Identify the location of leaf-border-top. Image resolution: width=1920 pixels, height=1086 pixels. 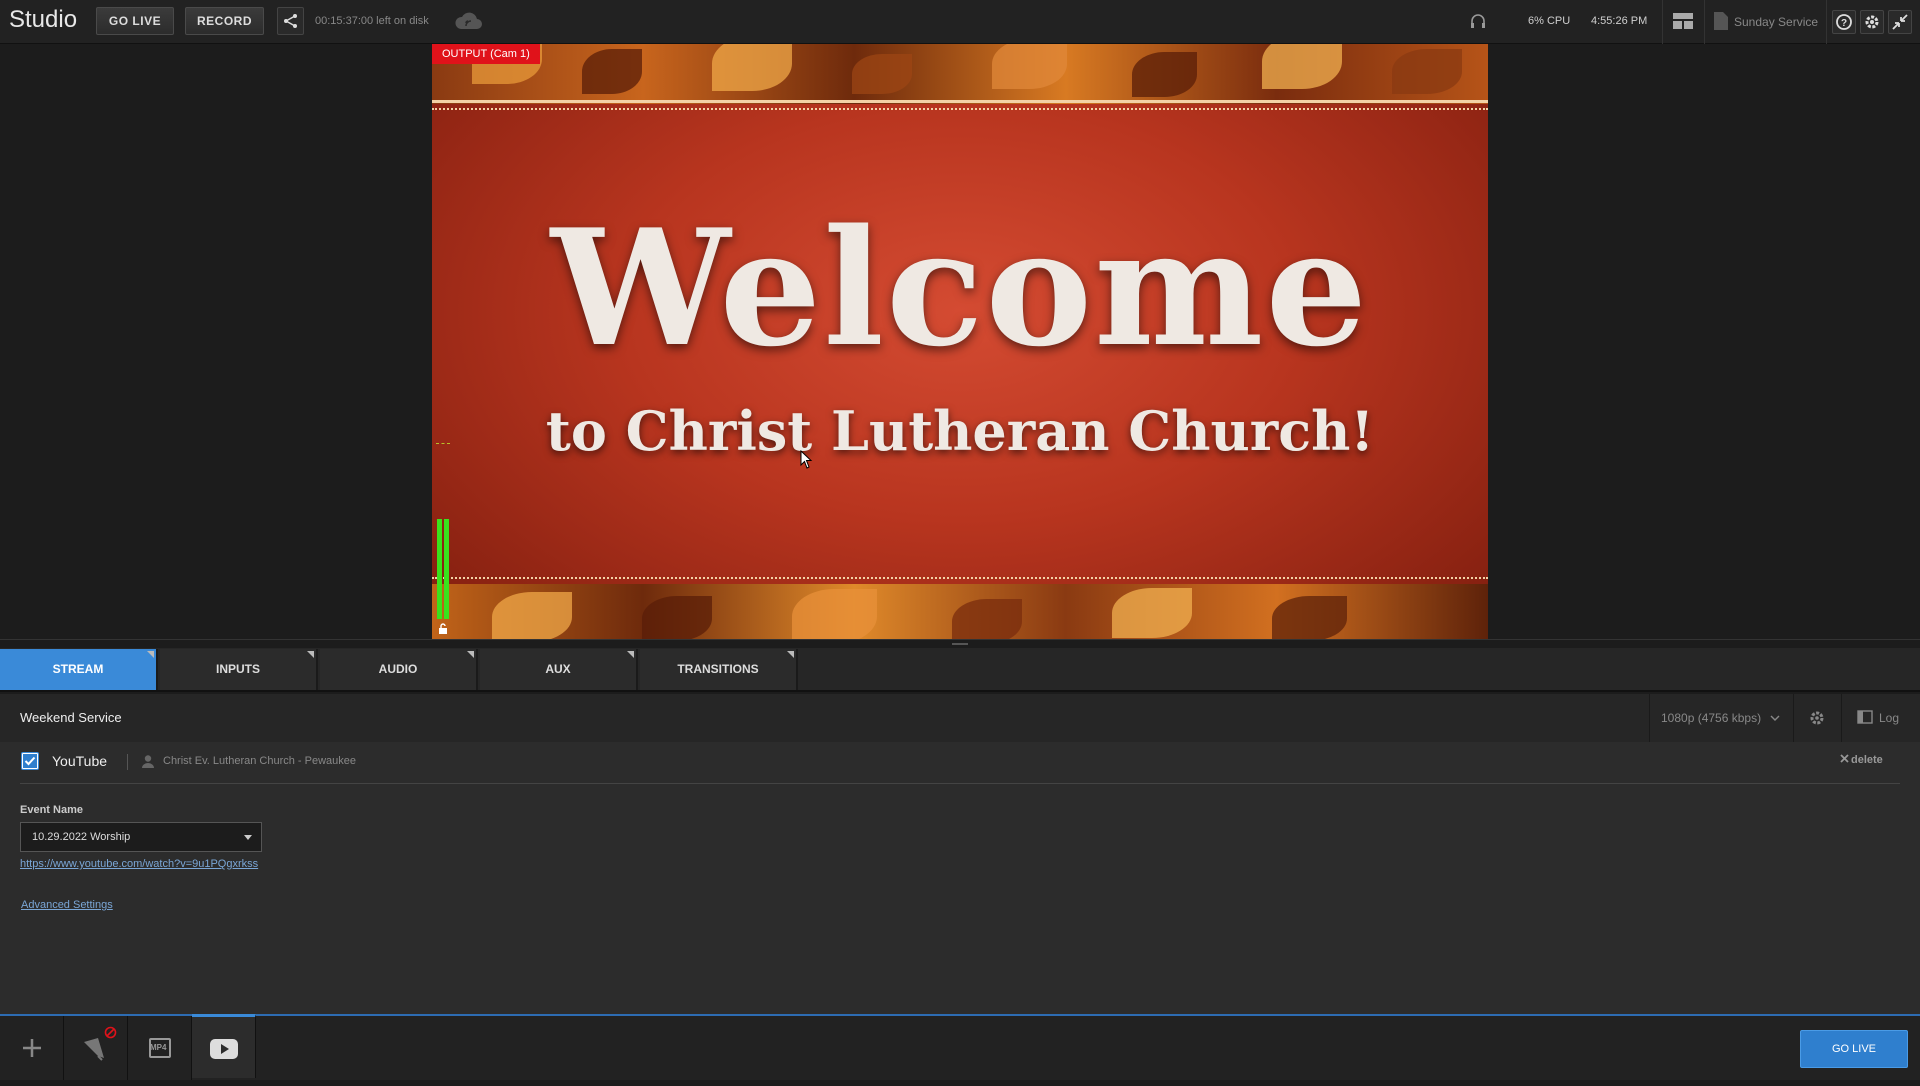
(960, 74).